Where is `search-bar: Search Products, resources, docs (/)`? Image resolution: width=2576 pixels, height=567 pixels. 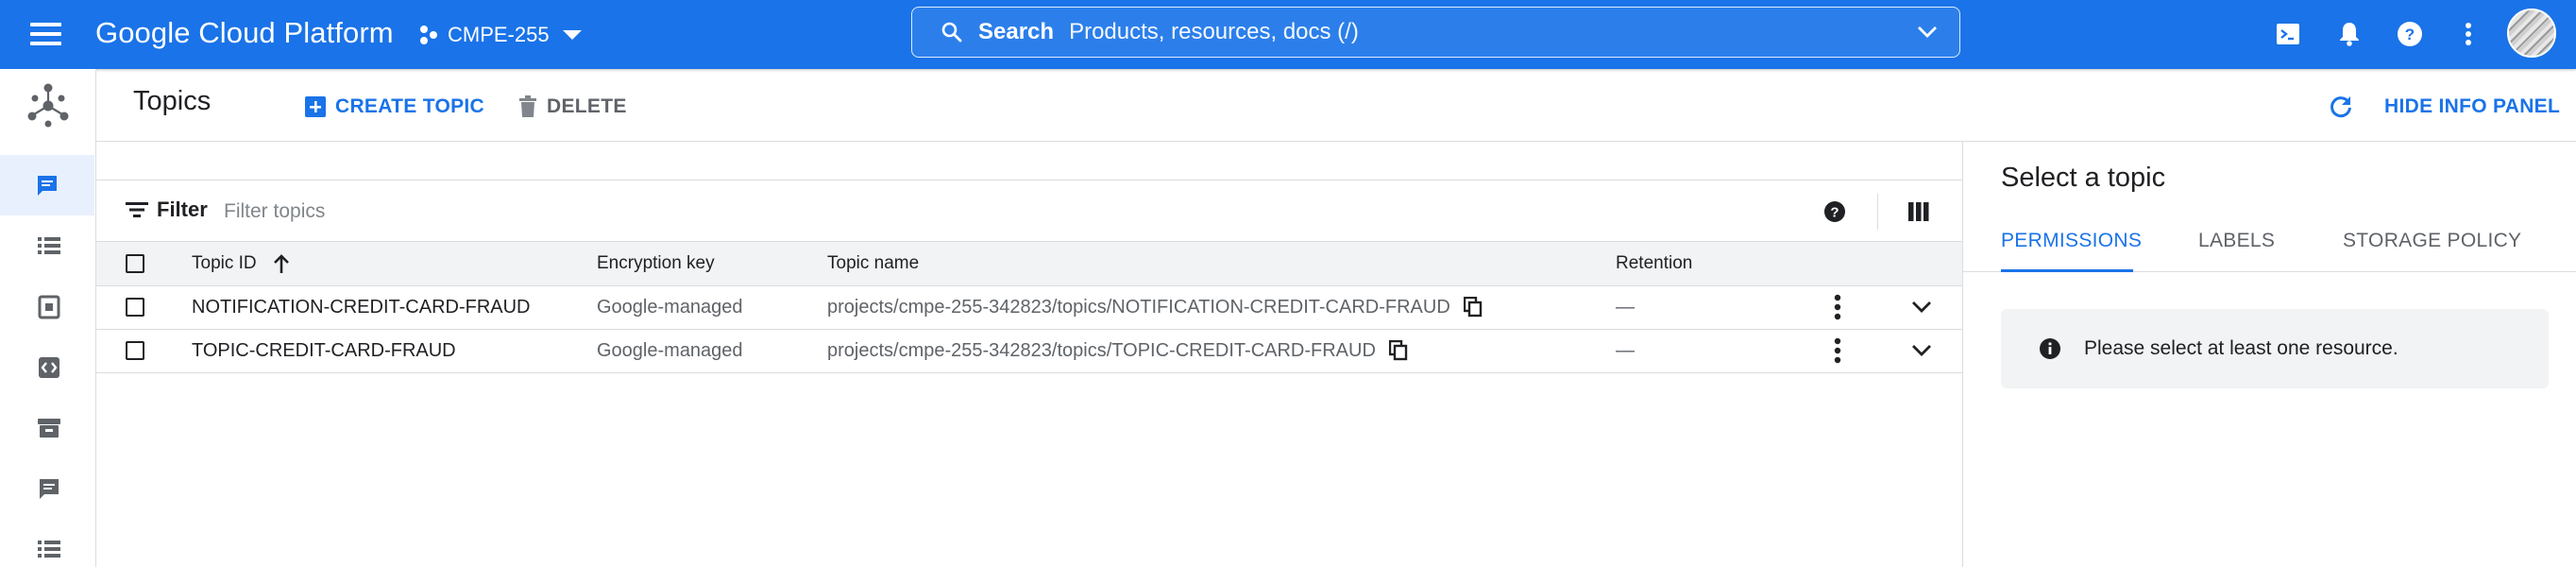
search-bar: Search Products, resources, docs (/) is located at coordinates (1435, 32).